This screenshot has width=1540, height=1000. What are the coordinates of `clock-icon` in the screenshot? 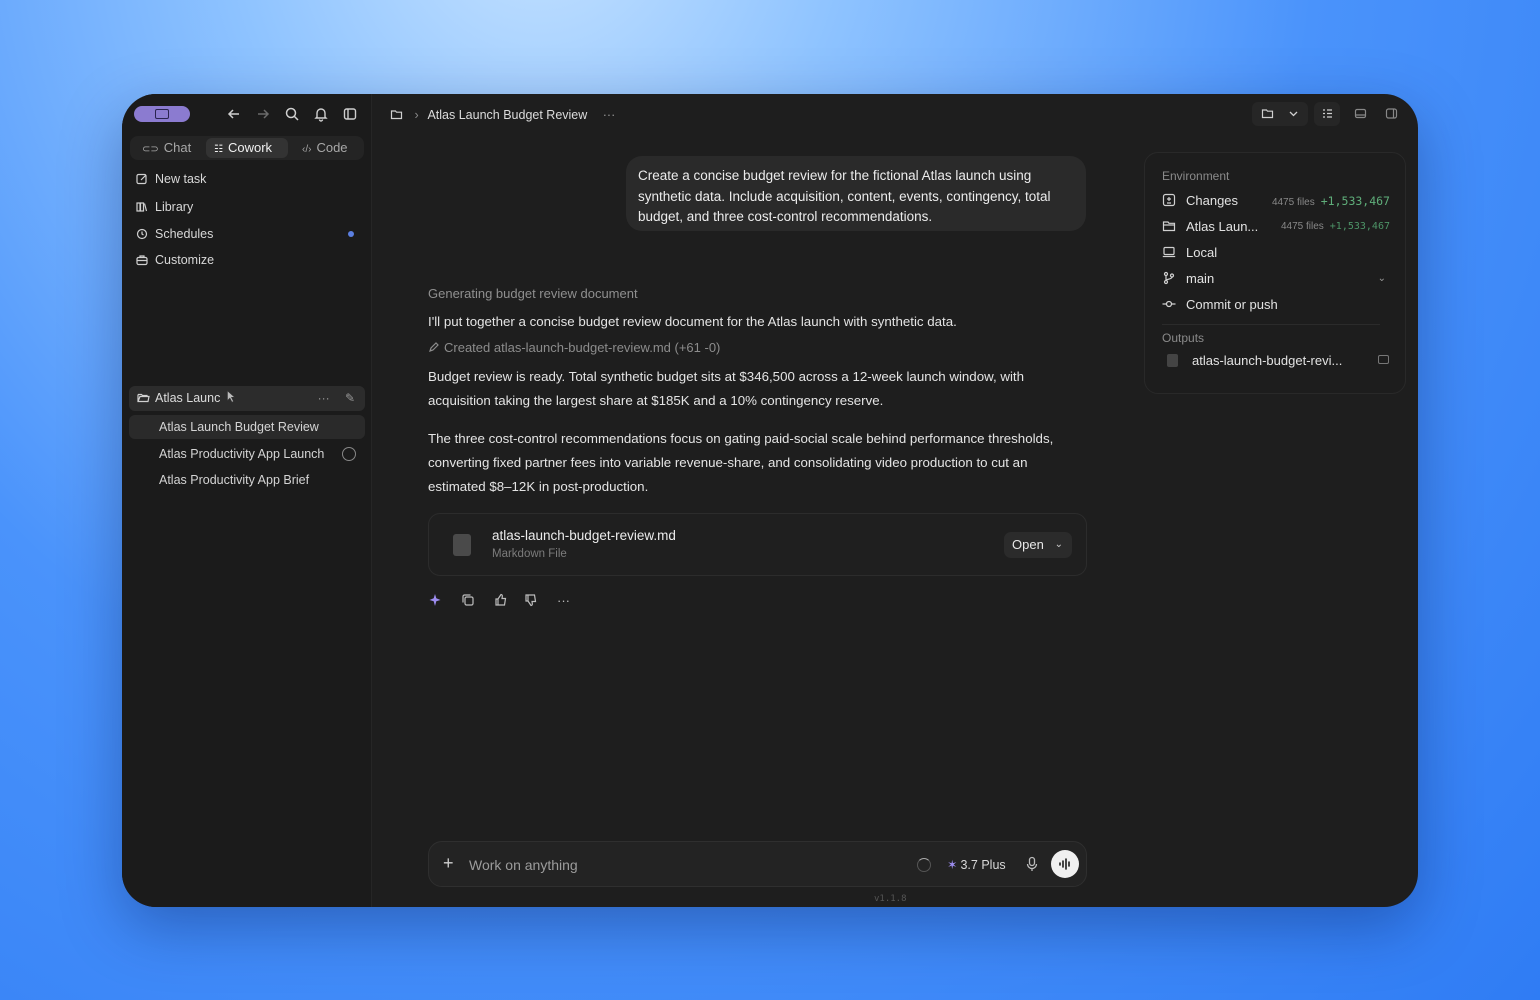 It's located at (142, 234).